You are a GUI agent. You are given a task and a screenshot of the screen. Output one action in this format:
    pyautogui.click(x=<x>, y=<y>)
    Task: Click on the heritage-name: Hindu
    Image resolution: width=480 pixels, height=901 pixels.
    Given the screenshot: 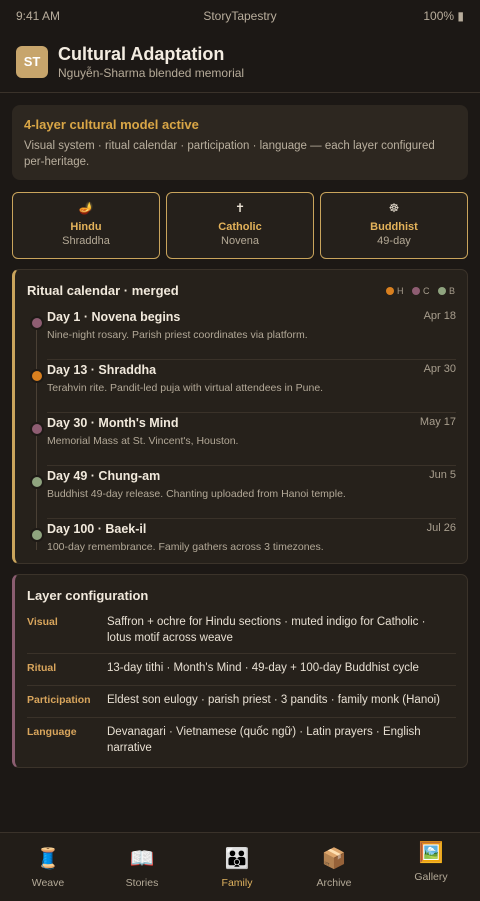 What is the action you would take?
    pyautogui.click(x=86, y=227)
    